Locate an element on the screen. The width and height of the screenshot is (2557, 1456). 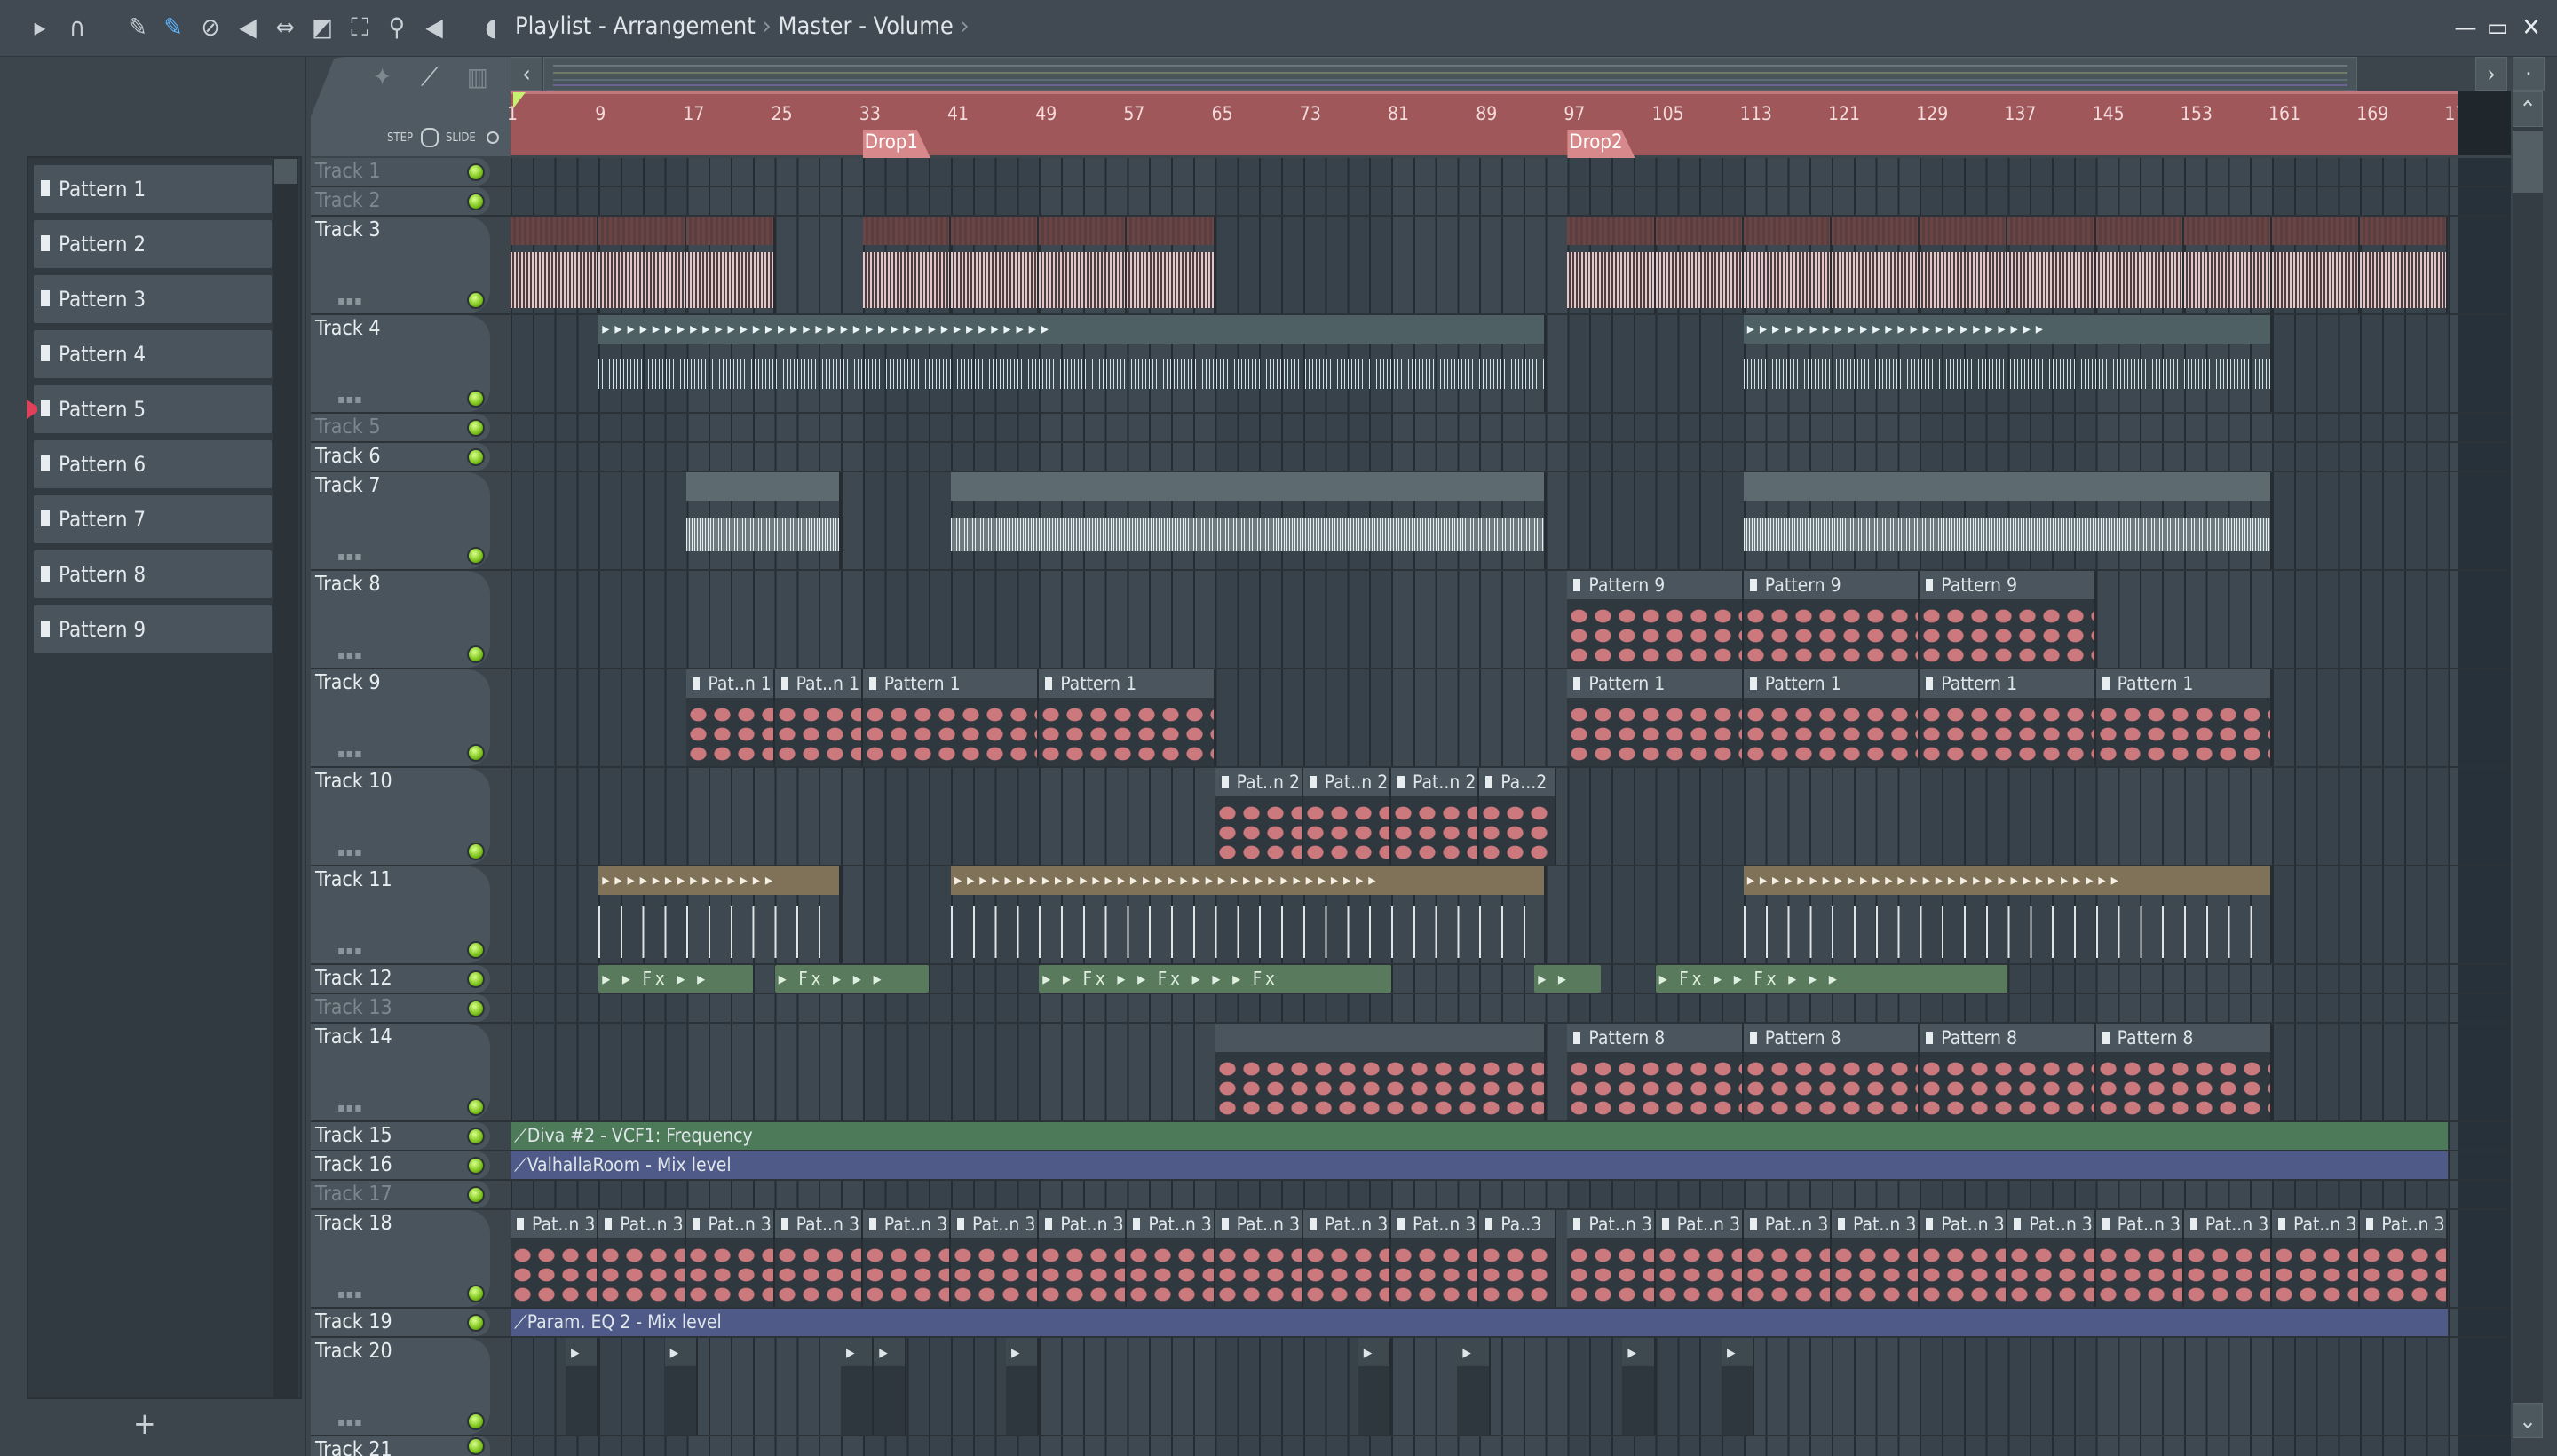
overview-menu-button: · is located at coordinates (2529, 74).